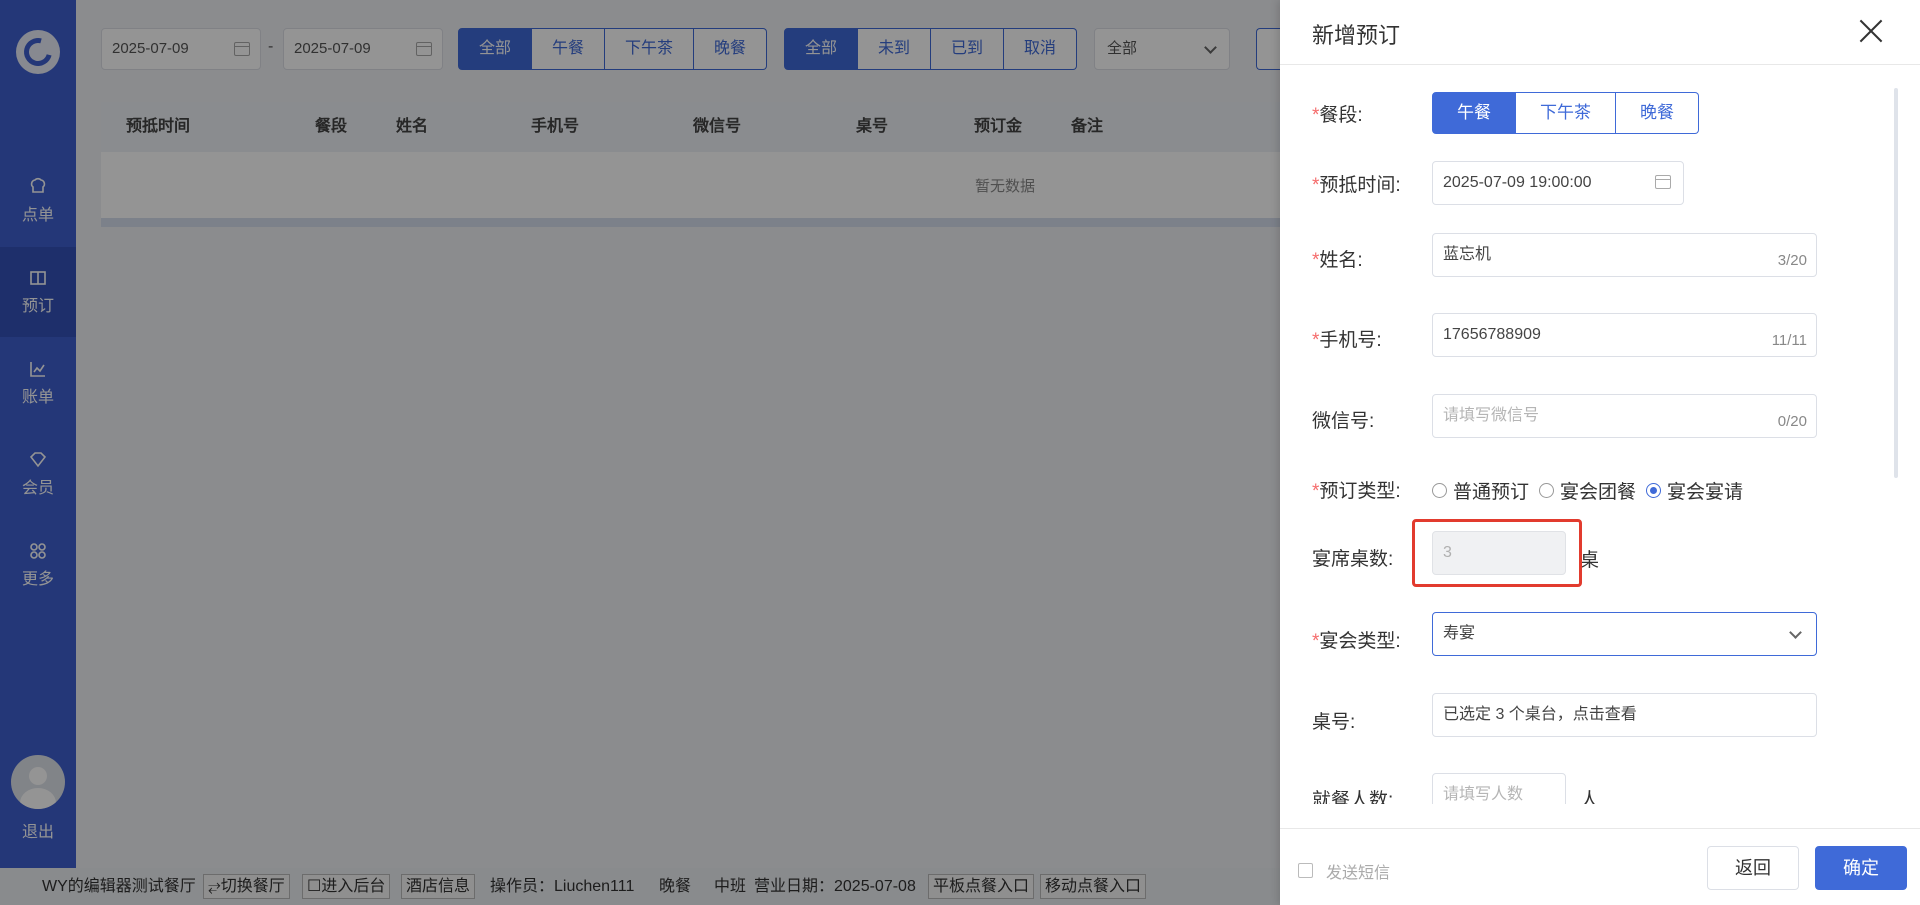 The width and height of the screenshot is (1920, 905). Describe the element at coordinates (1580, 782) in the screenshot. I see `people-row: 就餐人数: 请填写人数 人` at that location.